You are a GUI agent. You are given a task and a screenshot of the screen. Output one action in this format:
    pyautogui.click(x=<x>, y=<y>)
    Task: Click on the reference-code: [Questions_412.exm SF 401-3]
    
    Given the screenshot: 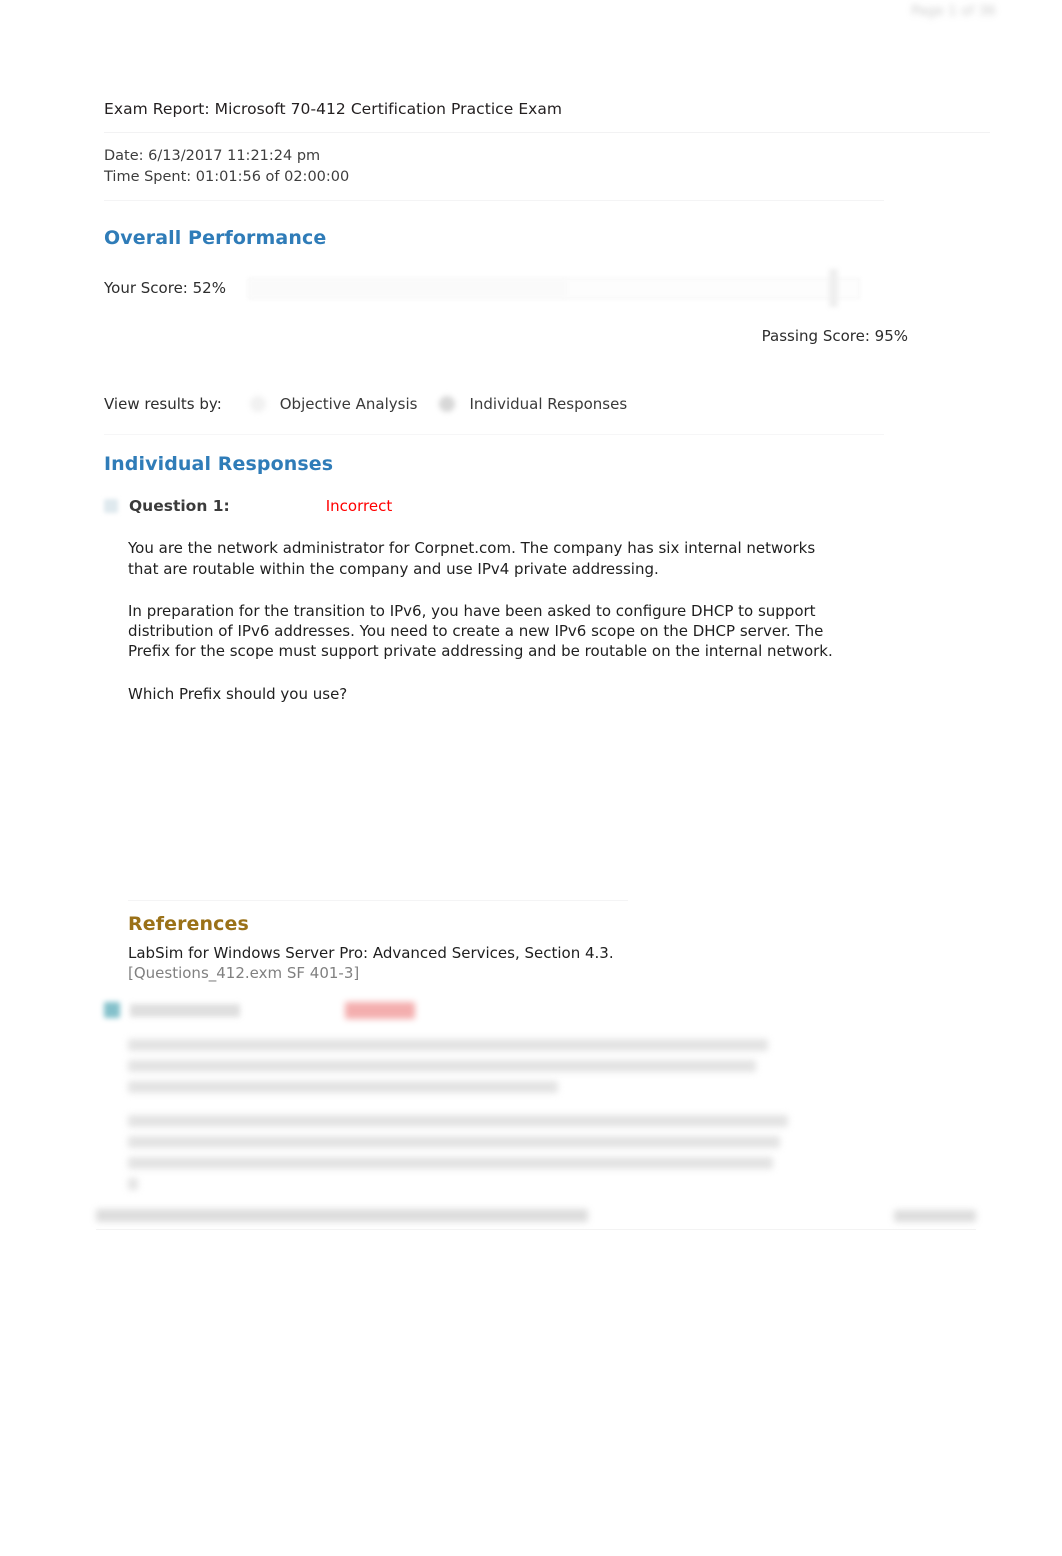 What is the action you would take?
    pyautogui.click(x=244, y=973)
    